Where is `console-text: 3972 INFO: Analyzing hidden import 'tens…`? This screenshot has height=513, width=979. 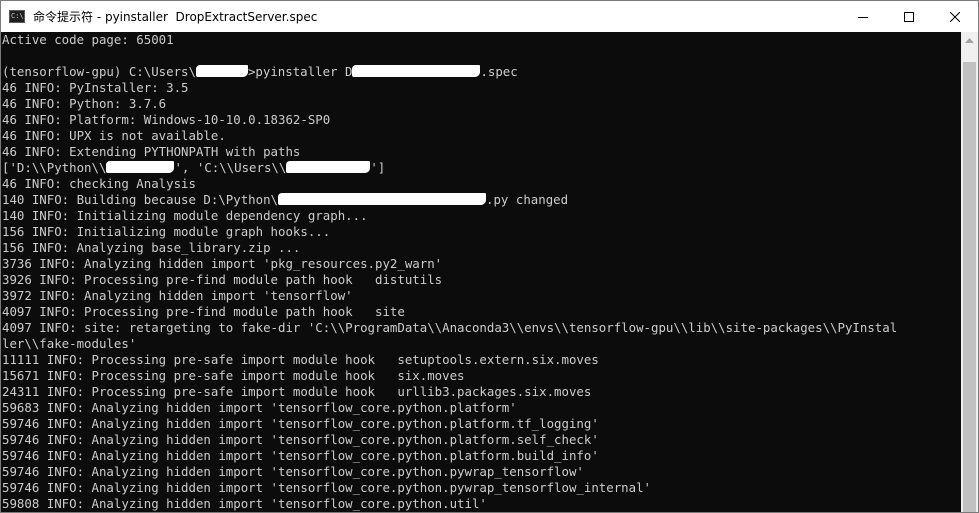
console-text: 3972 INFO: Analyzing hidden import 'tens… is located at coordinates (177, 295).